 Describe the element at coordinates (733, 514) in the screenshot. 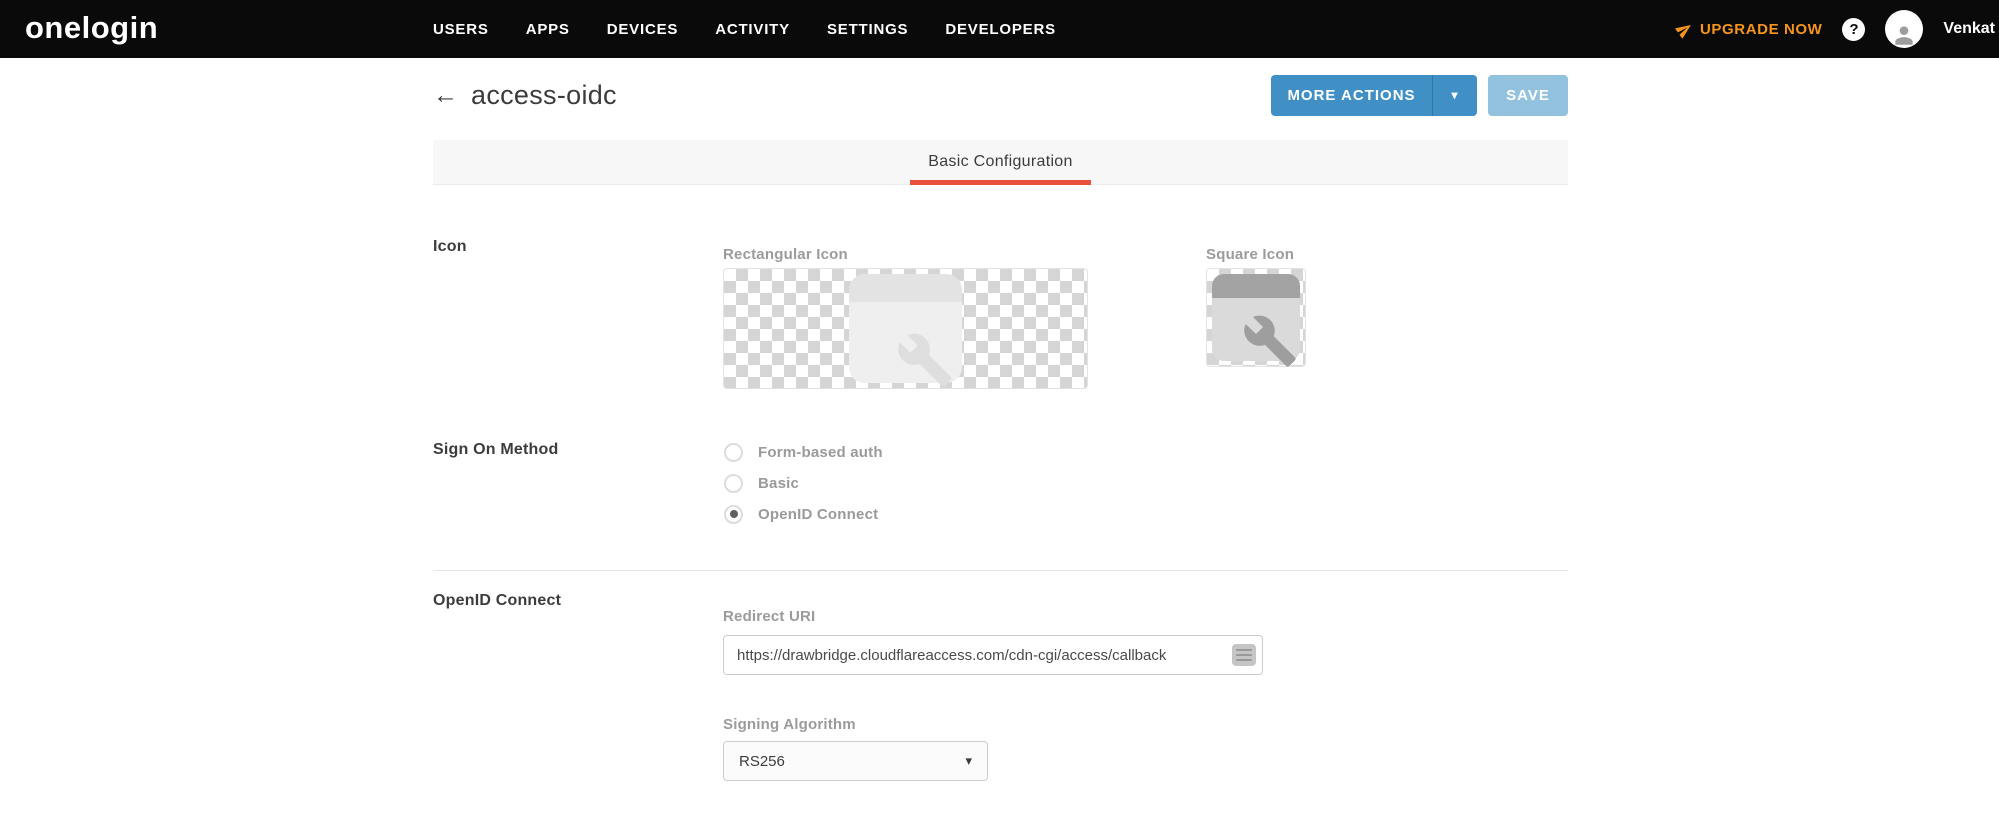

I see `radio-button-selected` at that location.